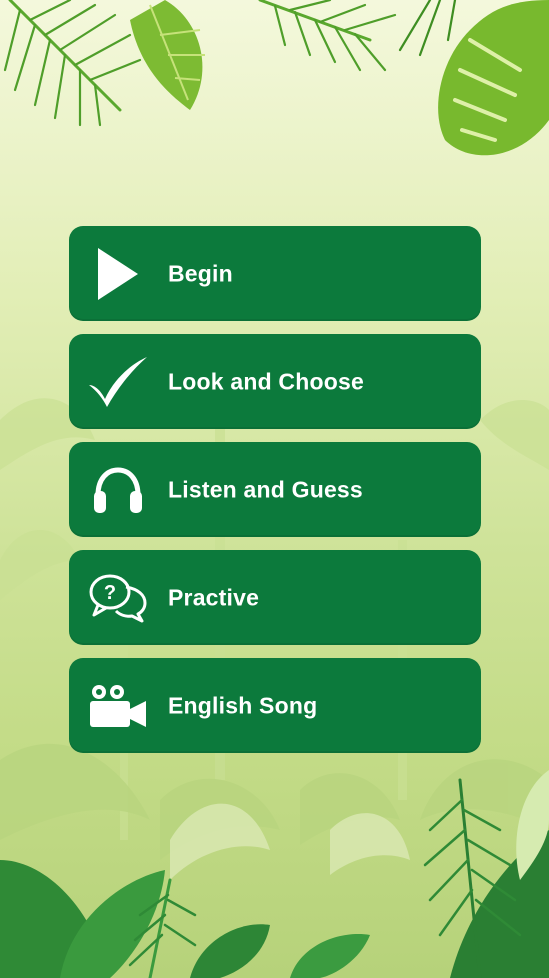 The image size is (549, 978). I want to click on listen-and-guess-button: Listen and Guess, so click(275, 489).